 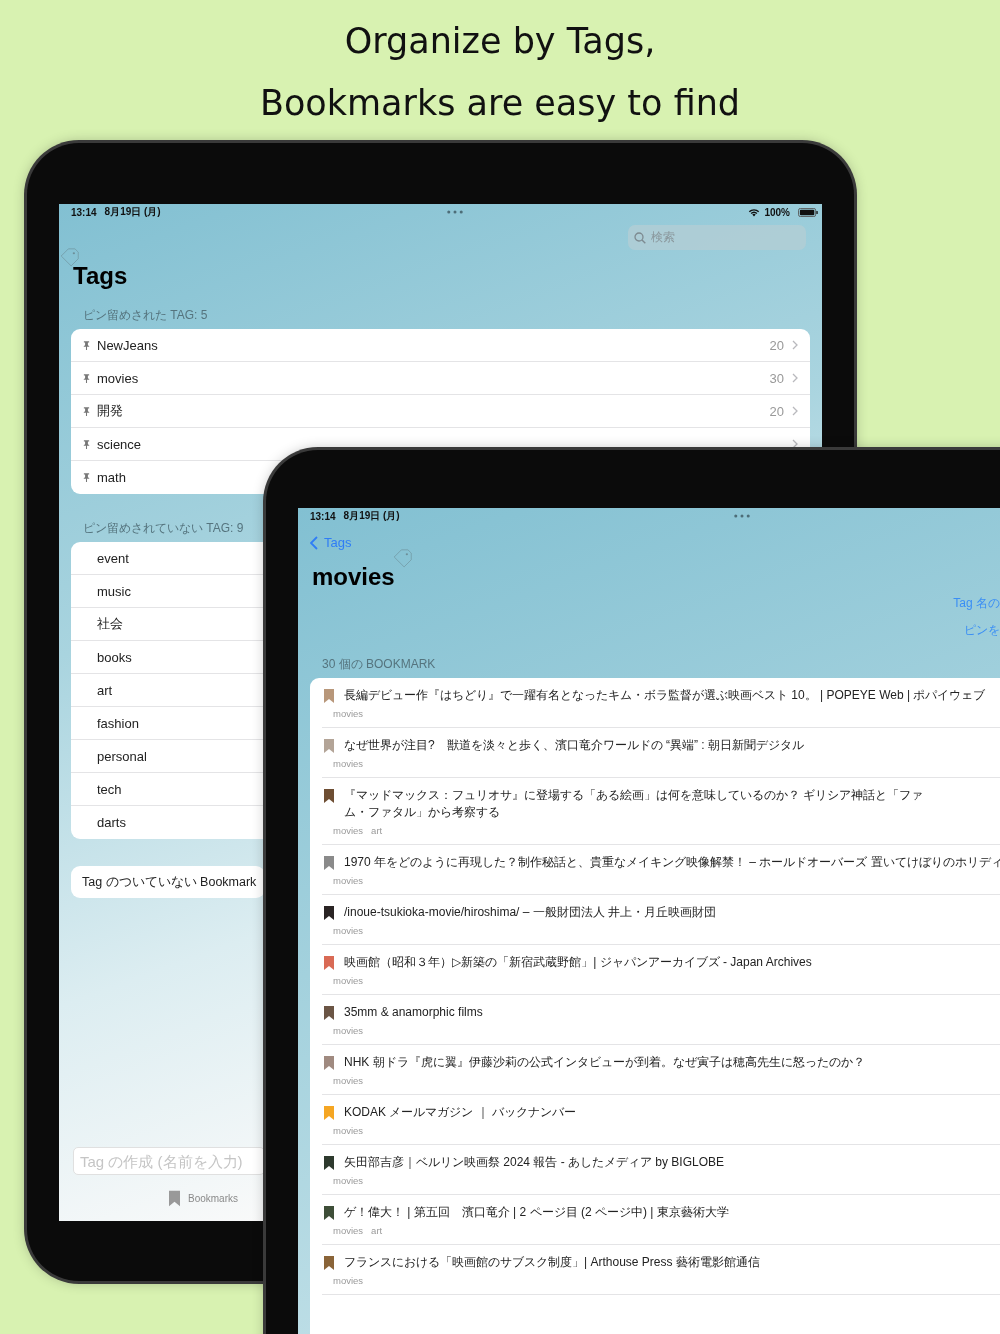 I want to click on section-header: ピン留めされた TAG: 5, so click(x=145, y=315).